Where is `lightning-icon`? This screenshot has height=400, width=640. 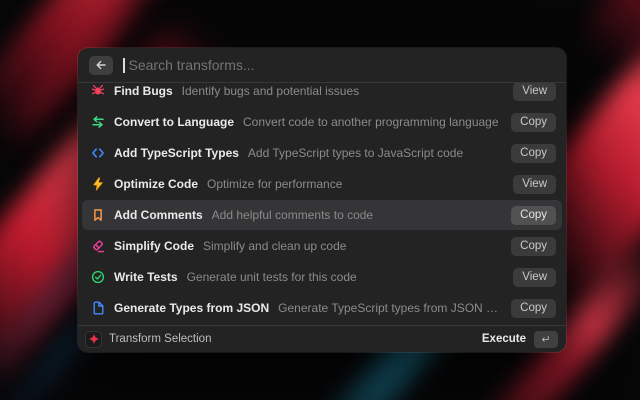 lightning-icon is located at coordinates (98, 184).